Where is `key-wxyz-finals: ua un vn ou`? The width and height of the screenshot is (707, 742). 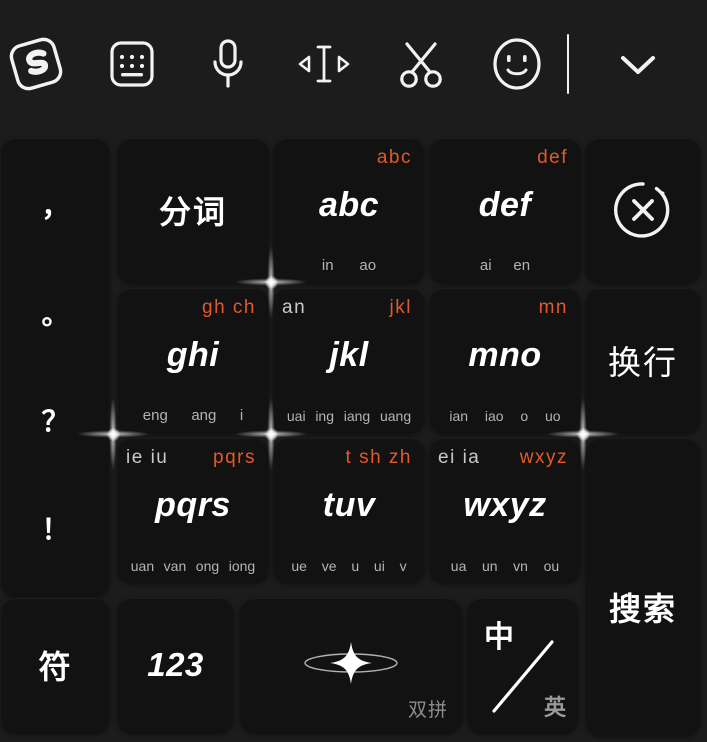 key-wxyz-finals: ua un vn ou is located at coordinates (505, 566).